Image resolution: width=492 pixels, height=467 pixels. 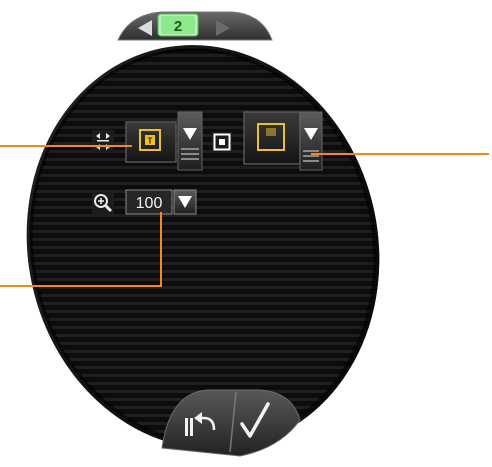 I want to click on text-frame-glyph: T, so click(x=150, y=141).